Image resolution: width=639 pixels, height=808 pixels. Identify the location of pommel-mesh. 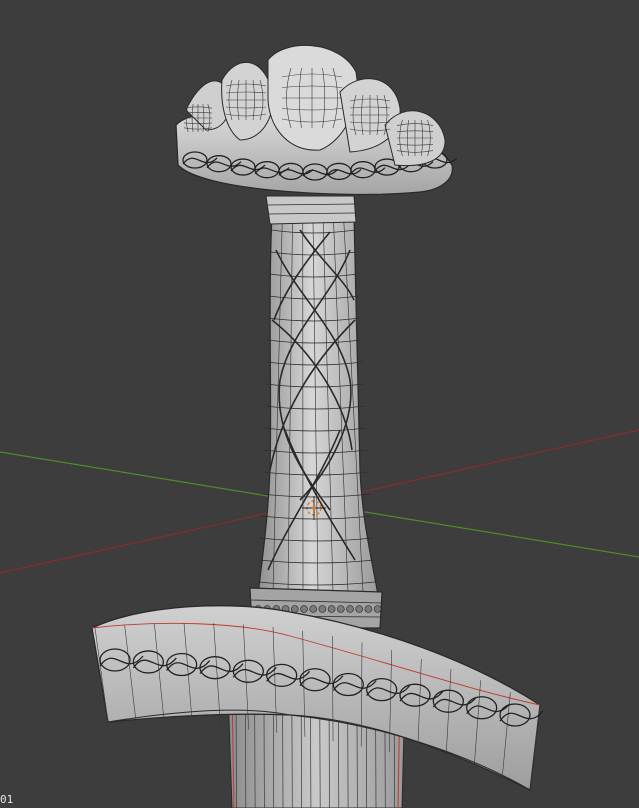
(316, 120).